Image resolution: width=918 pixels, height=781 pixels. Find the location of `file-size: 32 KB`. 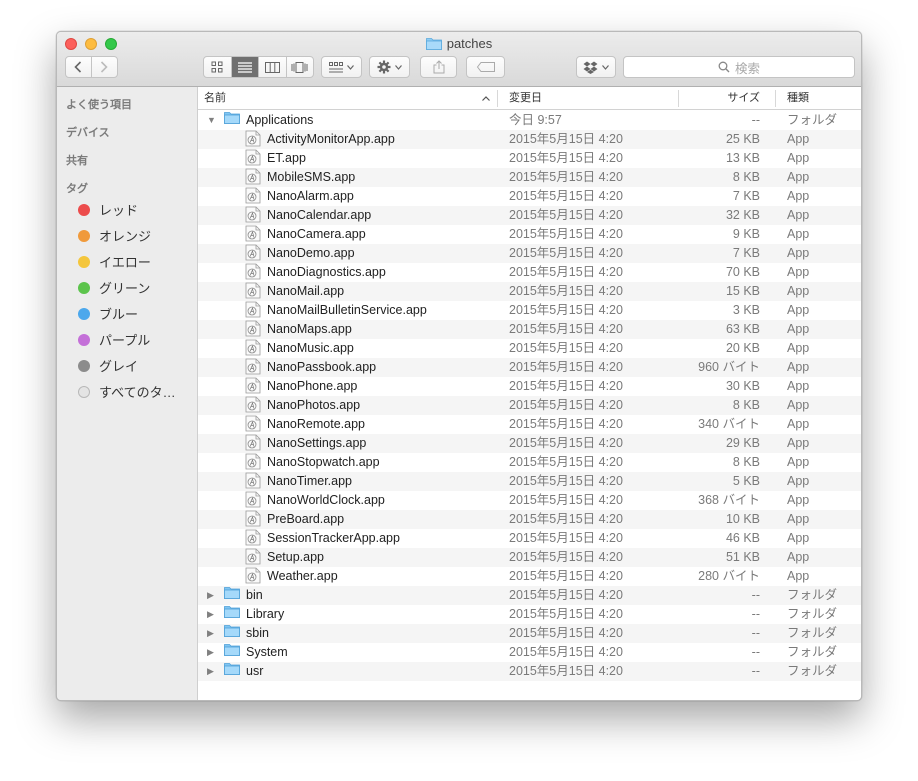

file-size: 32 KB is located at coordinates (742, 215).